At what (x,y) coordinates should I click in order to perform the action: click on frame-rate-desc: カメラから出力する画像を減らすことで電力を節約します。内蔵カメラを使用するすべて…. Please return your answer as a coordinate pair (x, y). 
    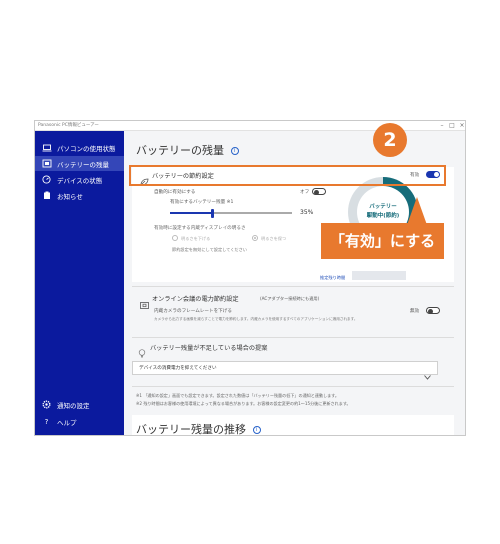
    Looking at the image, I should click on (256, 319).